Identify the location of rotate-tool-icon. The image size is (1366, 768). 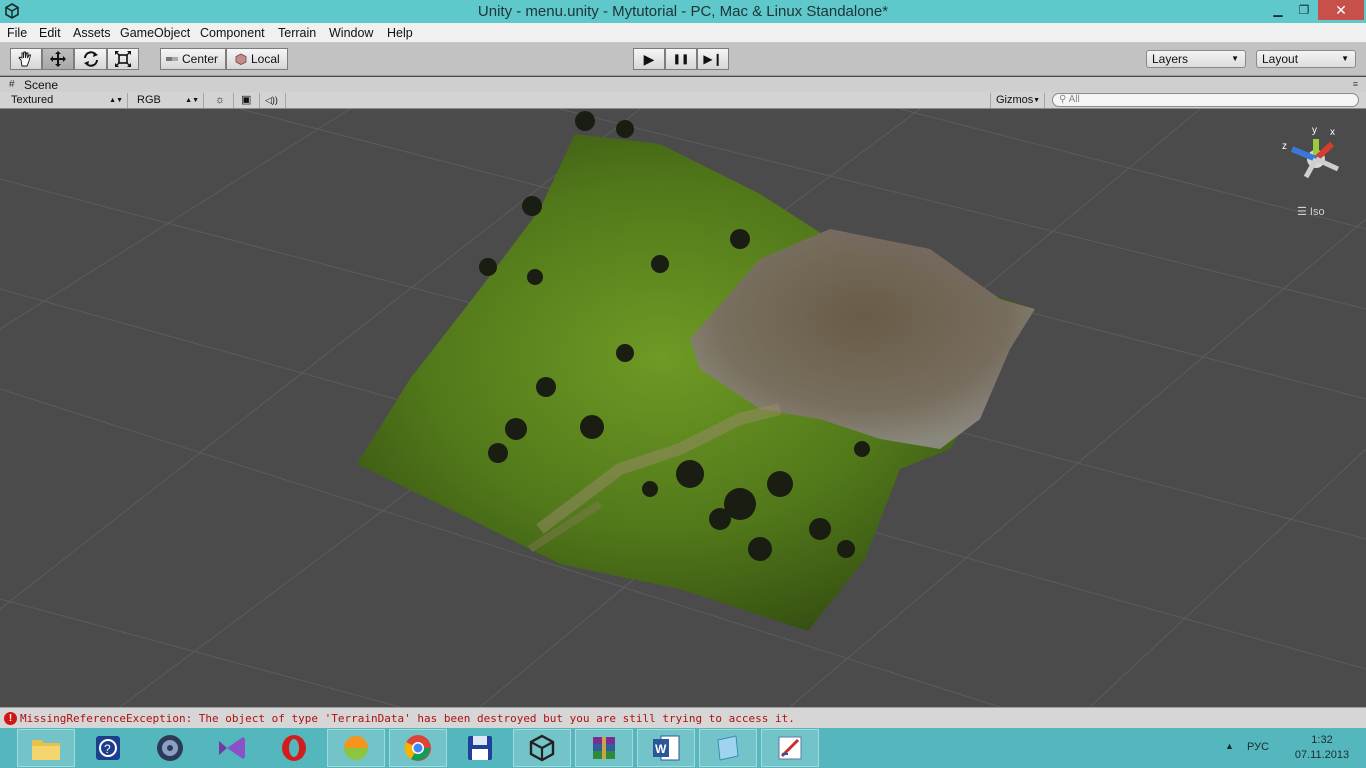
(90, 59).